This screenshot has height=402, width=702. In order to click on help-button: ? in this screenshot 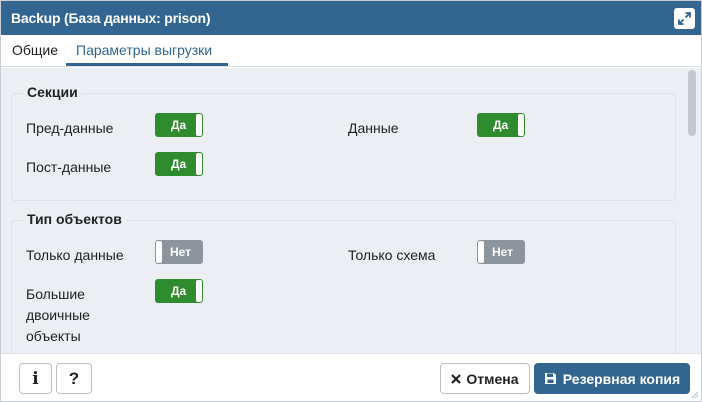, I will do `click(74, 378)`.